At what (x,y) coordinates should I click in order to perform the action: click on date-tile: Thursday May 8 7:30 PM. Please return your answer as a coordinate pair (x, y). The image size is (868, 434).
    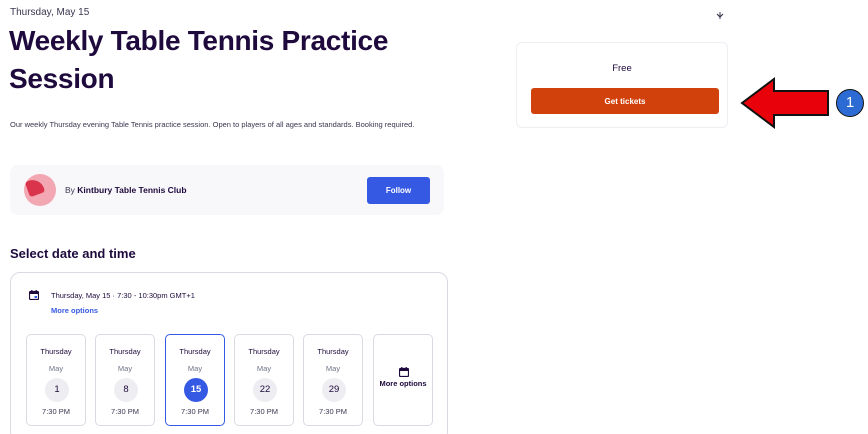
    Looking at the image, I should click on (125, 380).